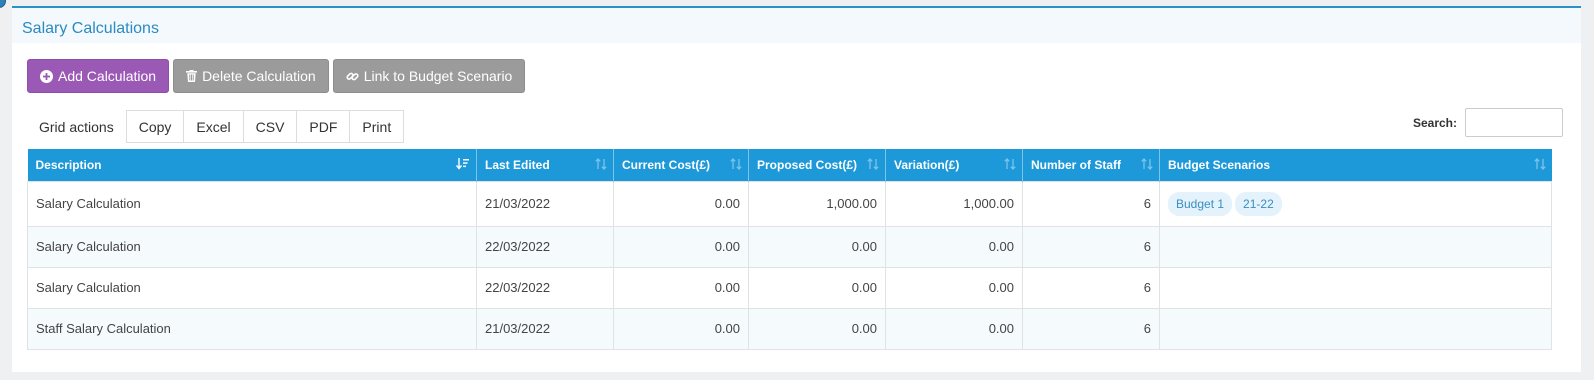 The image size is (1594, 380). Describe the element at coordinates (1258, 203) in the screenshot. I see `scenario-tag: 21-22` at that location.